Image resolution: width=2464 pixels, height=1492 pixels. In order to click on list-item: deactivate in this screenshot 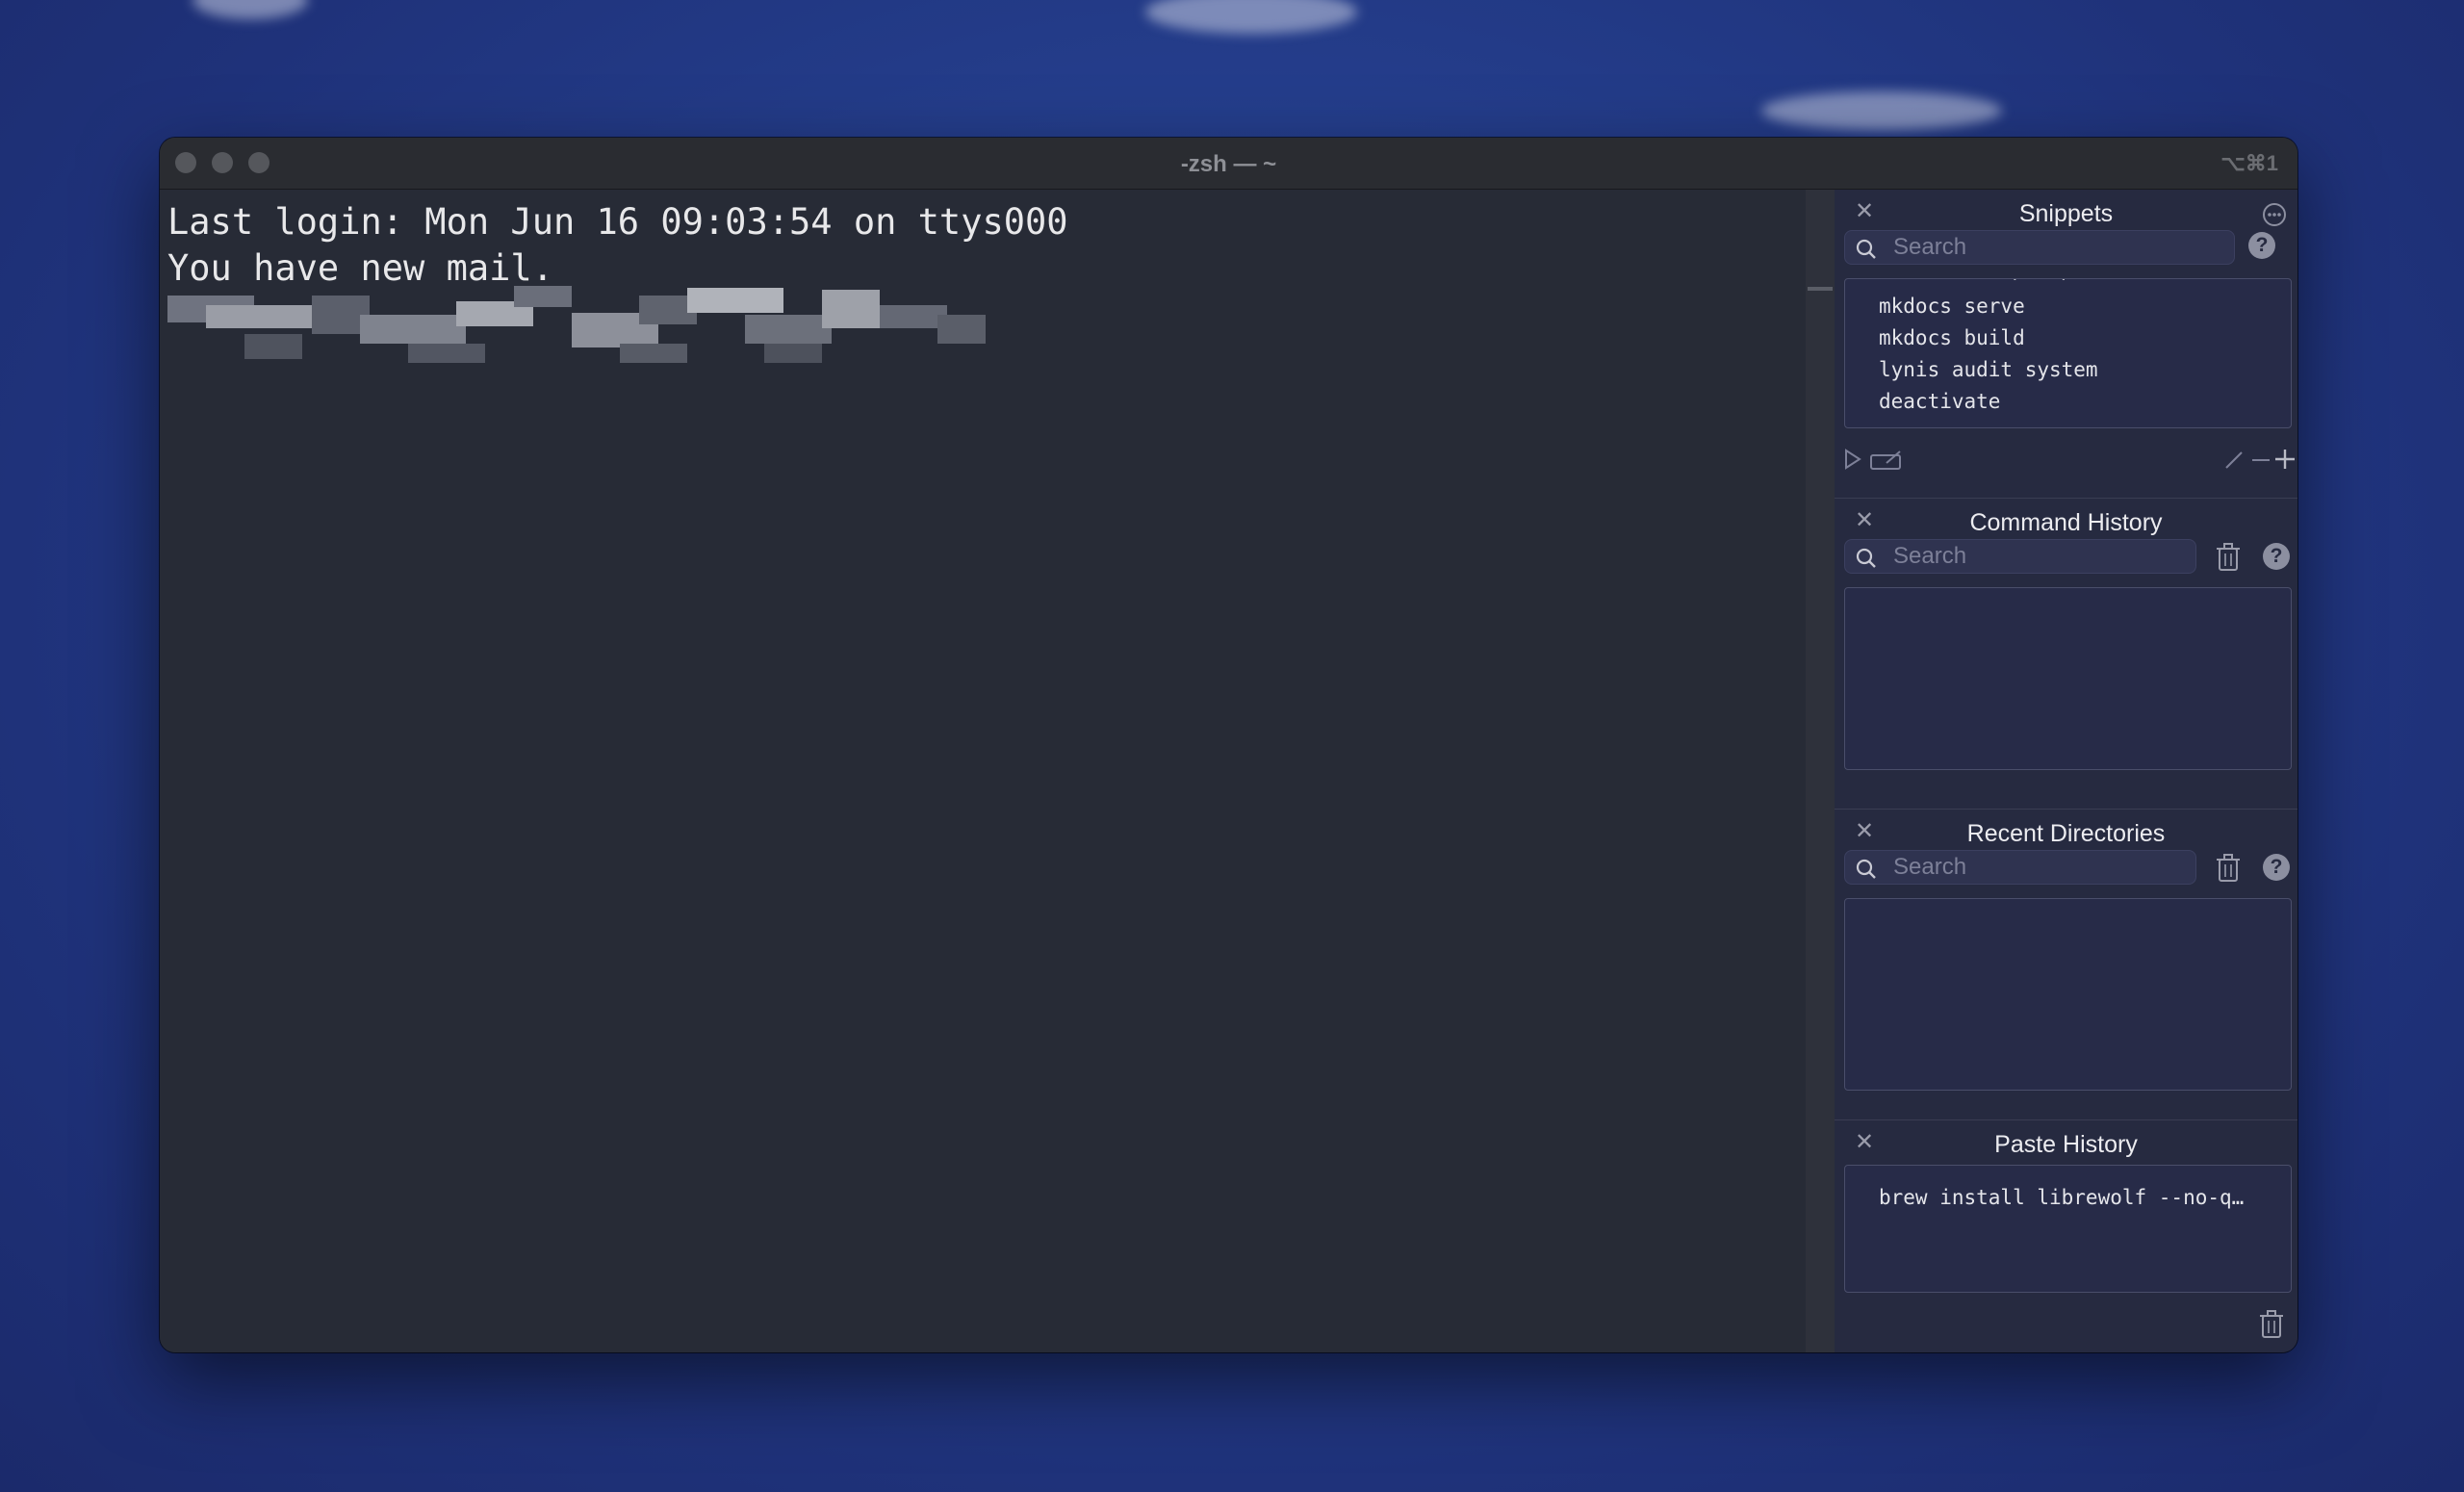, I will do `click(2068, 402)`.